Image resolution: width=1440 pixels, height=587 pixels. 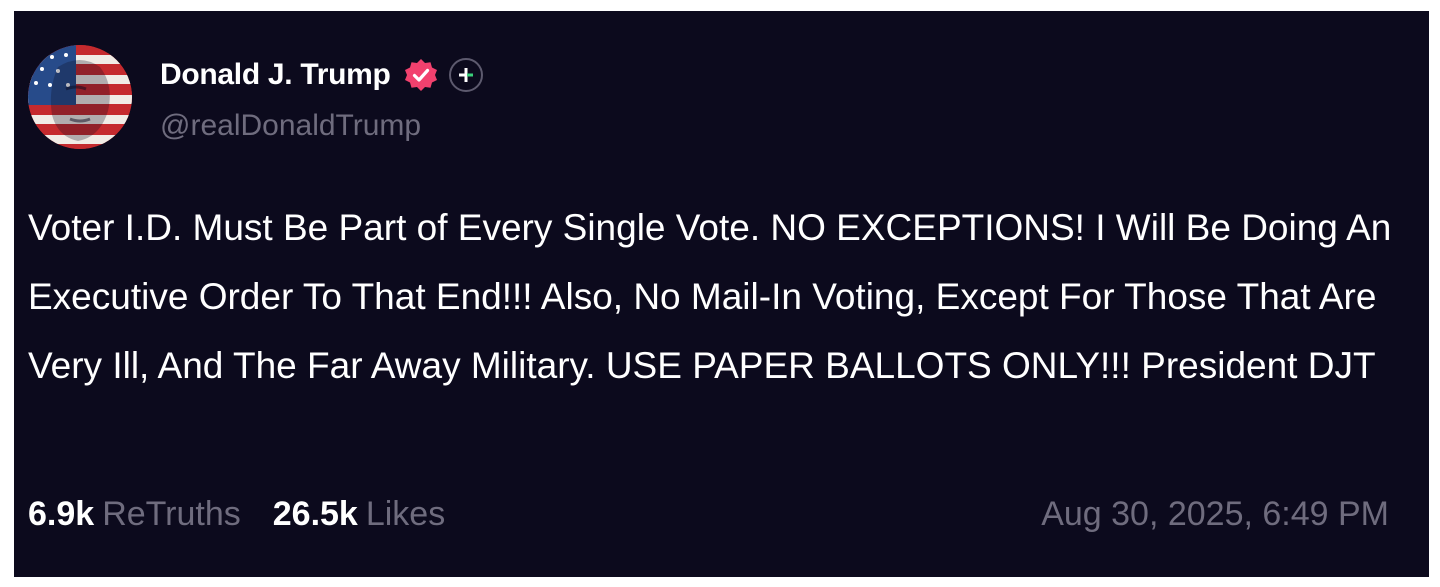 I want to click on avatar, so click(x=80, y=97).